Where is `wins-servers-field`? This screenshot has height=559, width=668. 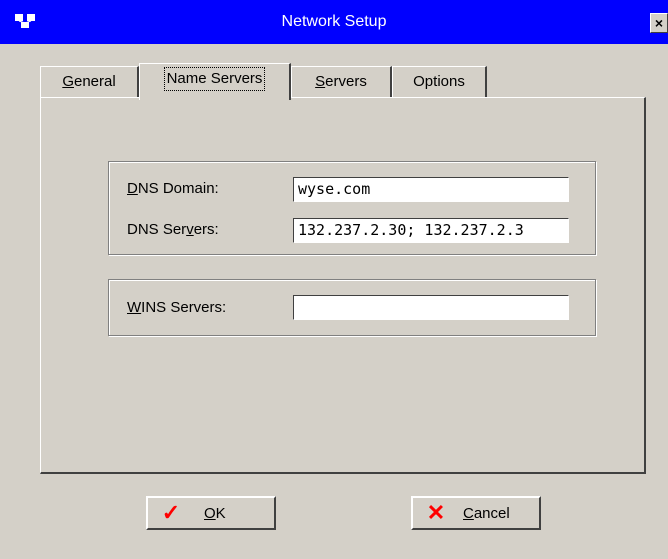
wins-servers-field is located at coordinates (431, 307).